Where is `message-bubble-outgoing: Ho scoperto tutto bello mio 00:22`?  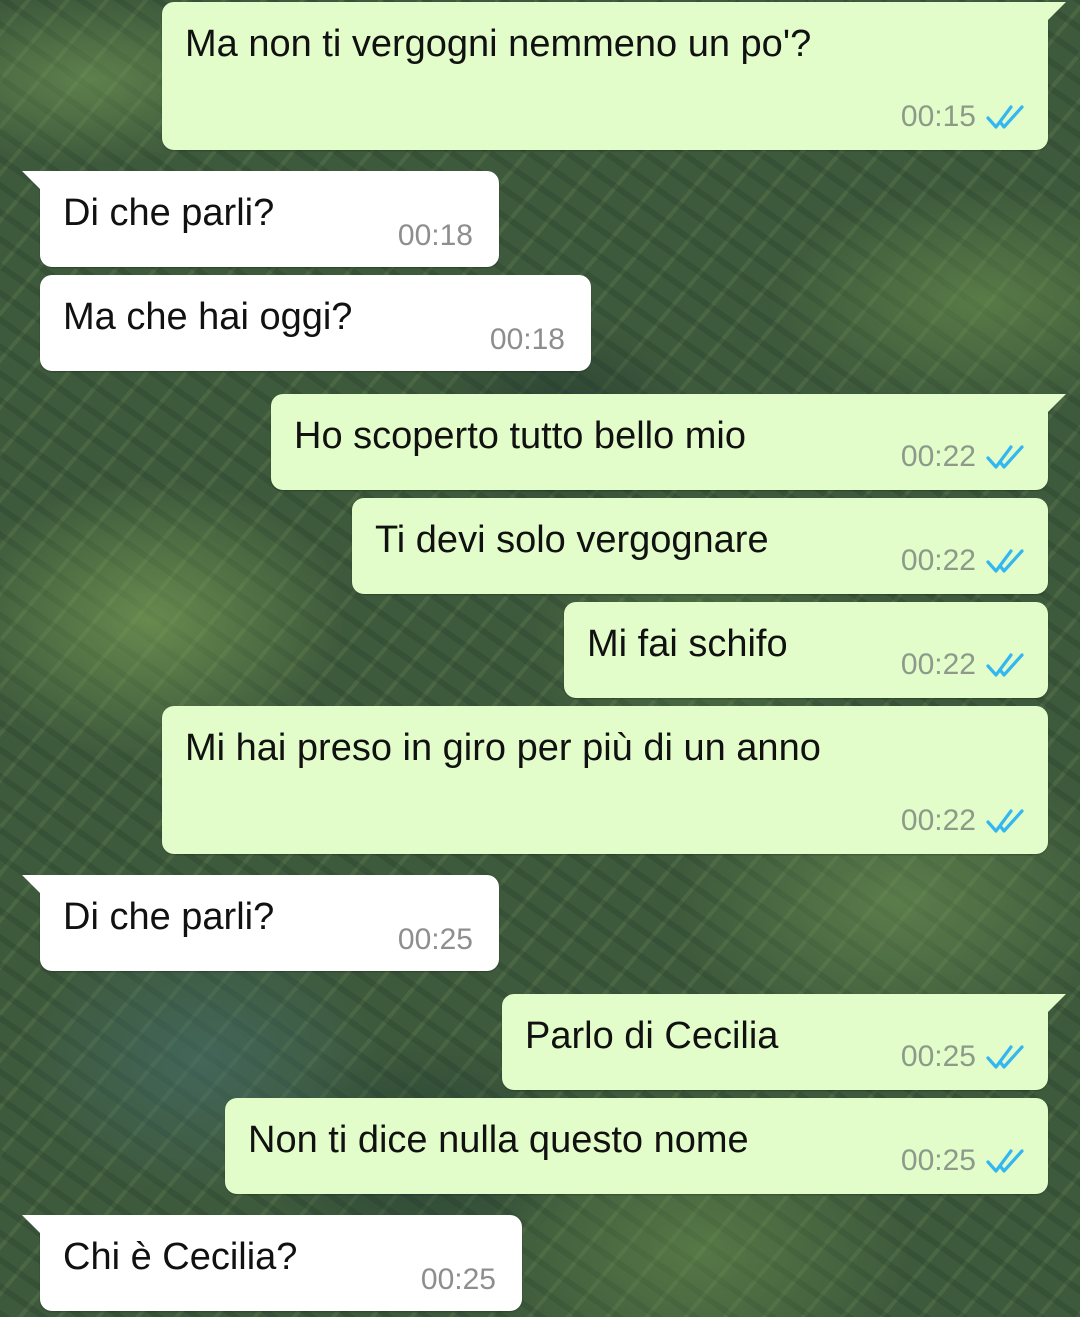 message-bubble-outgoing: Ho scoperto tutto bello mio 00:22 is located at coordinates (668, 442).